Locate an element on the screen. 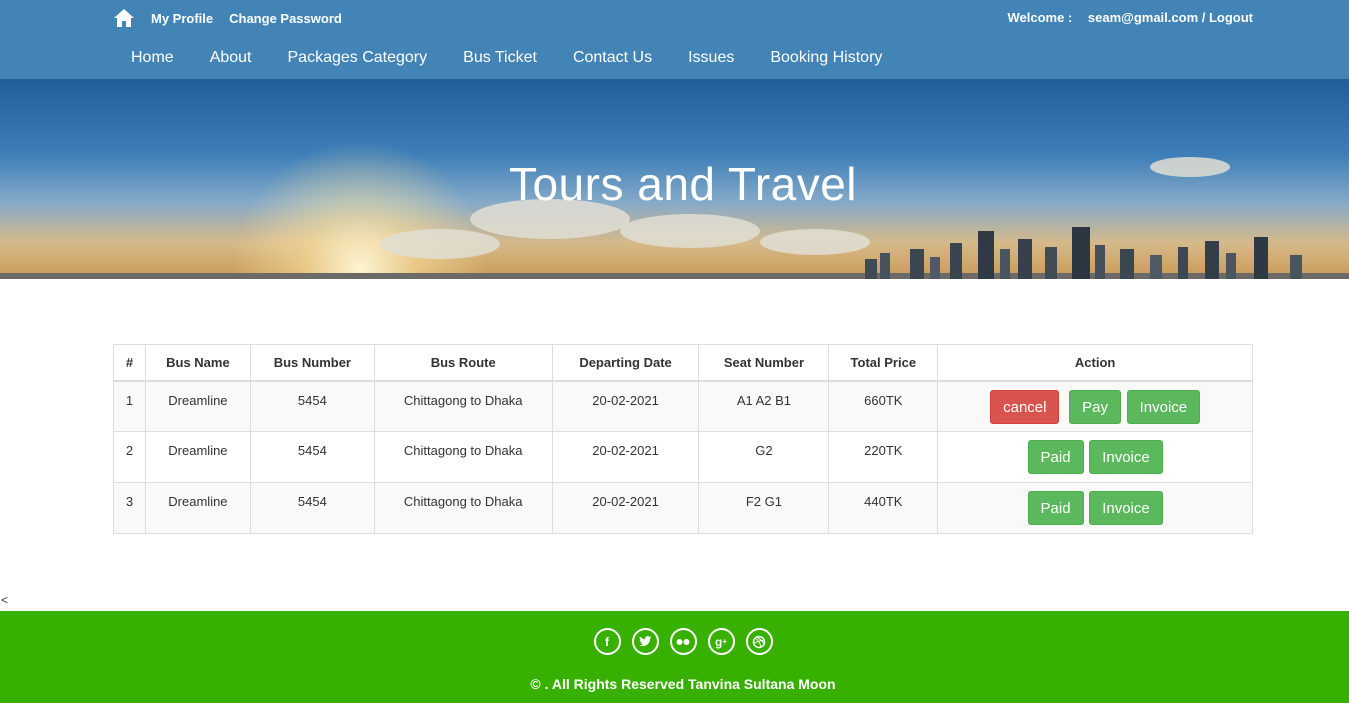 This screenshot has height=703, width=1349. cell-action: cancel Pay Invoice is located at coordinates (1095, 406).